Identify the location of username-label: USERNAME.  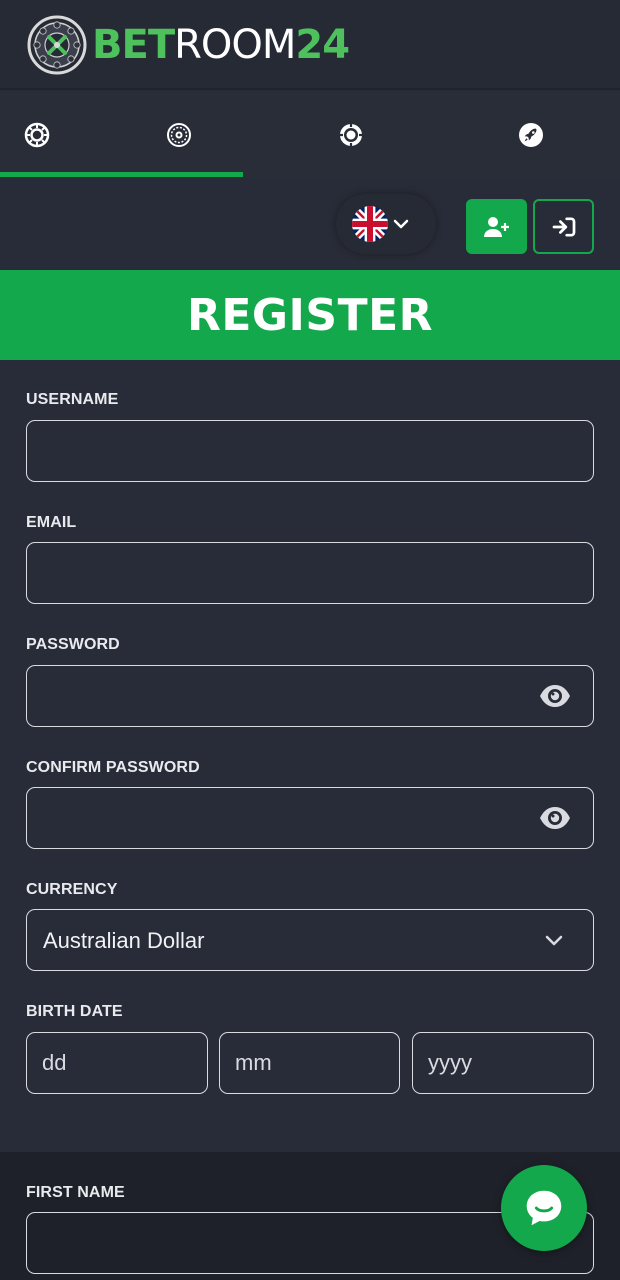
(72, 399).